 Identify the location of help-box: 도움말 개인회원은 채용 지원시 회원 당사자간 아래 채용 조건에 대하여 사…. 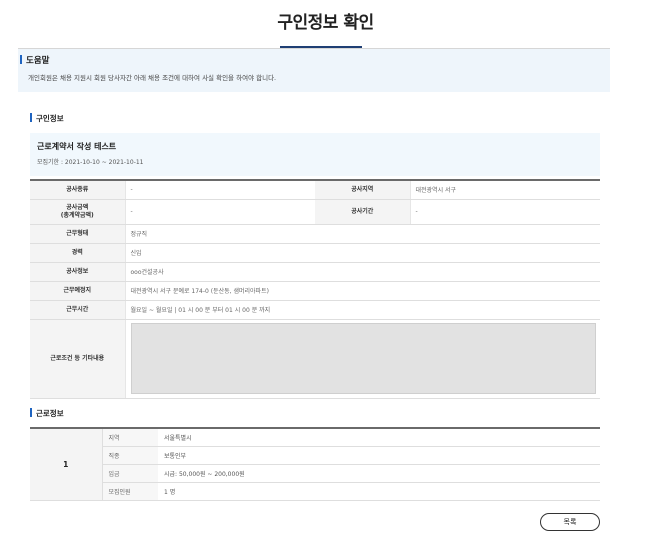
(314, 70).